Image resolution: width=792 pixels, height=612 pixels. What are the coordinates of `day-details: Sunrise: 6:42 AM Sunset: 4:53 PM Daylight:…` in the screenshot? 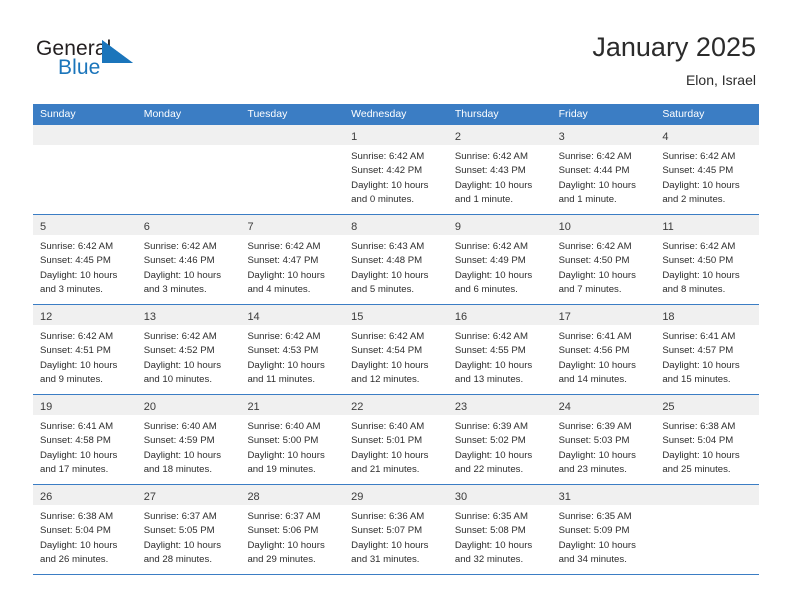 It's located at (292, 356).